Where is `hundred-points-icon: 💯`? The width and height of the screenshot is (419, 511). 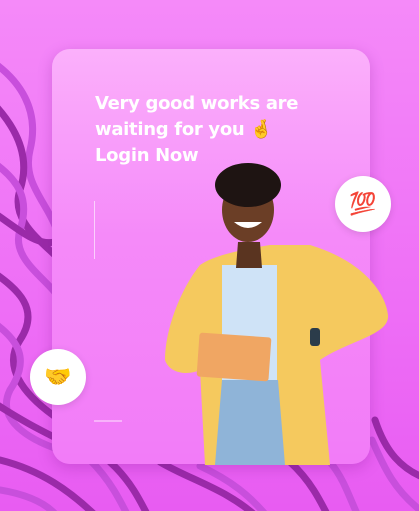
hundred-points-icon: 💯 is located at coordinates (363, 204).